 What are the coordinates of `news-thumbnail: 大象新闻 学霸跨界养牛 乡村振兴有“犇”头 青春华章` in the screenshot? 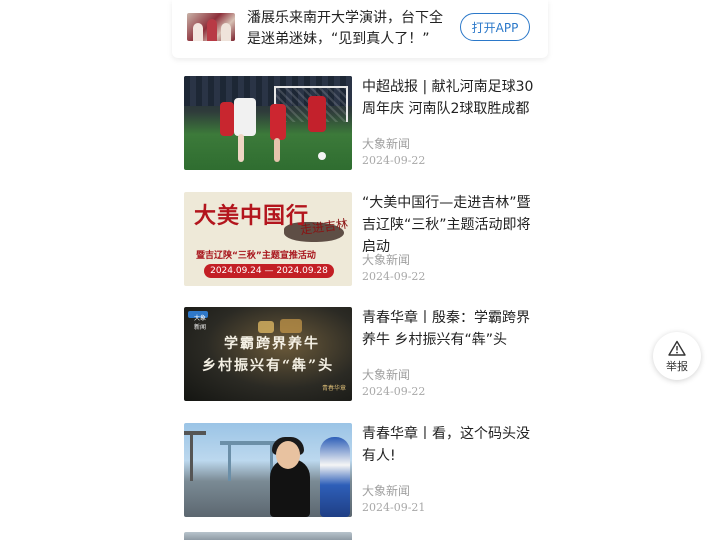 It's located at (268, 354).